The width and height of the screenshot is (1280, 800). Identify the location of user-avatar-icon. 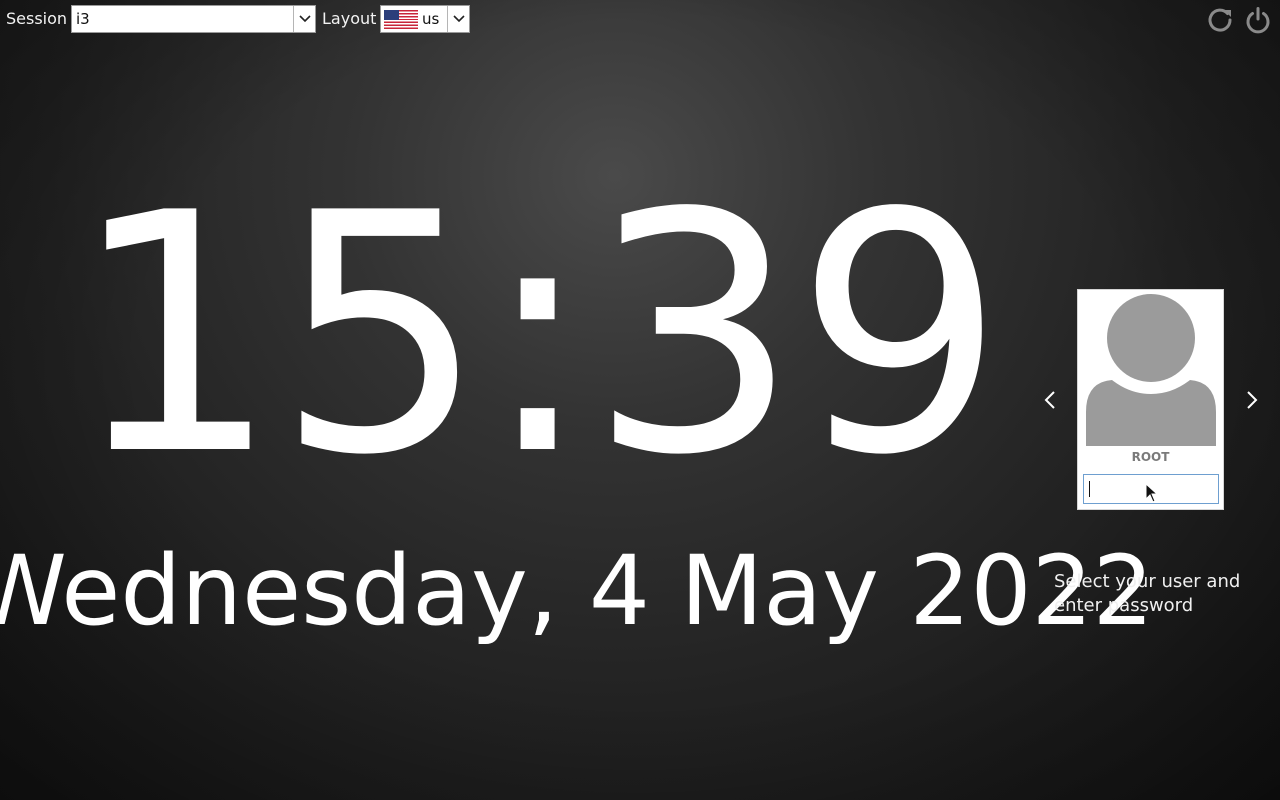
(1151, 370).